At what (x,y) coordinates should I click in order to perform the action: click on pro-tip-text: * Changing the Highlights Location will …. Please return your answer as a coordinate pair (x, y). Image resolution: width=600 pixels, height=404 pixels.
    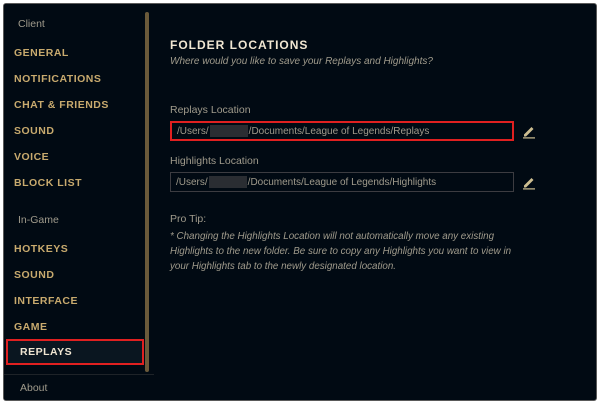
    Looking at the image, I should click on (341, 251).